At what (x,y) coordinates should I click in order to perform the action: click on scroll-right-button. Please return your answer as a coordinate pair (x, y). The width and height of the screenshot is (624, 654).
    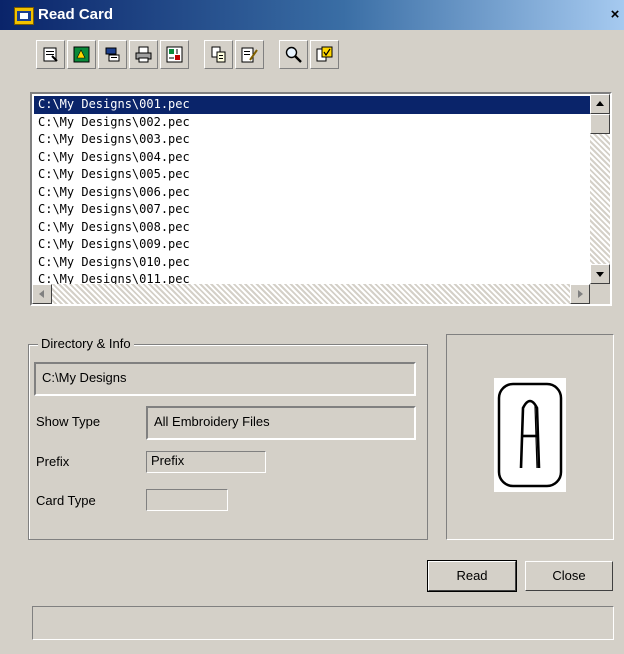
    Looking at the image, I should click on (580, 294).